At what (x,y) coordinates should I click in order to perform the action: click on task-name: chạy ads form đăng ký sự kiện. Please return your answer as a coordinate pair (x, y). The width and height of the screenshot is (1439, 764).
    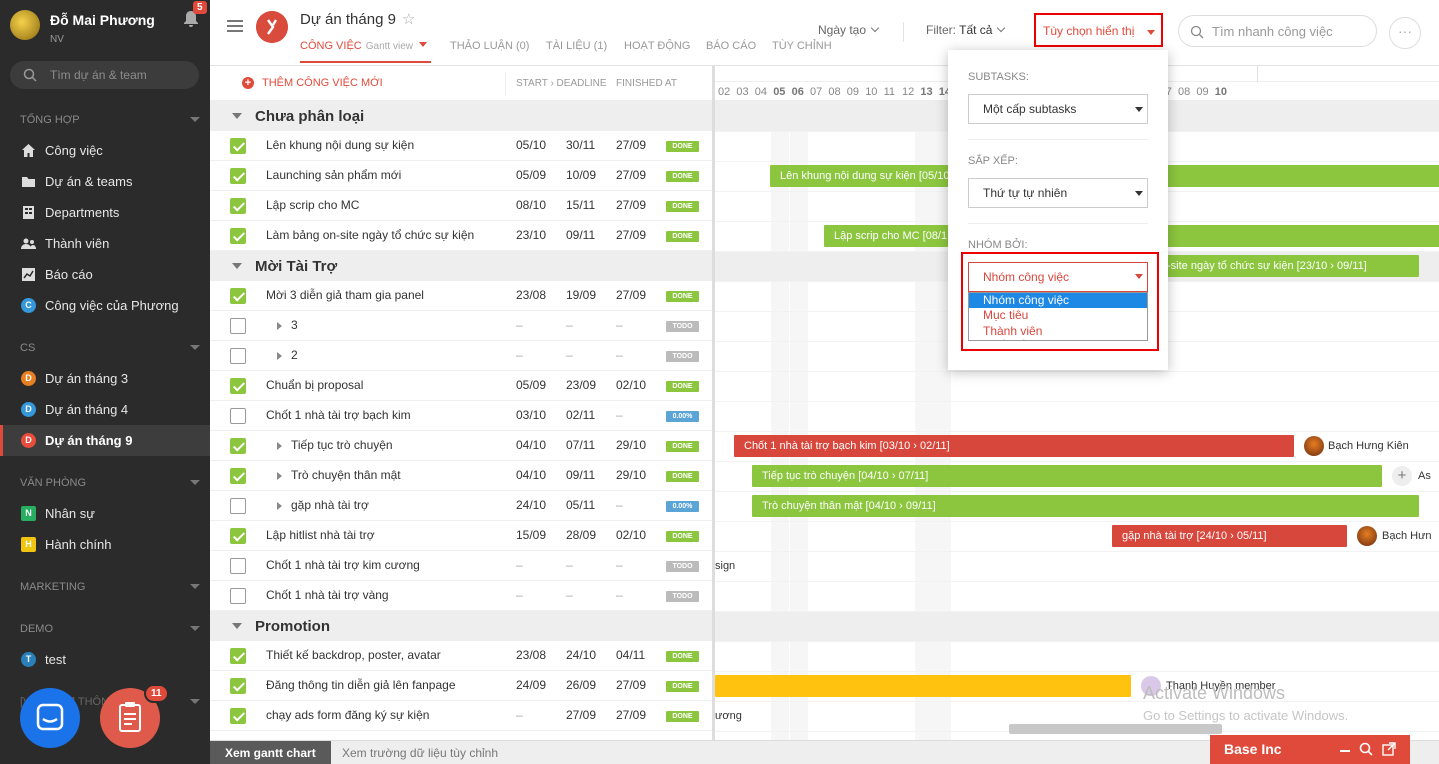
    Looking at the image, I should click on (347, 715).